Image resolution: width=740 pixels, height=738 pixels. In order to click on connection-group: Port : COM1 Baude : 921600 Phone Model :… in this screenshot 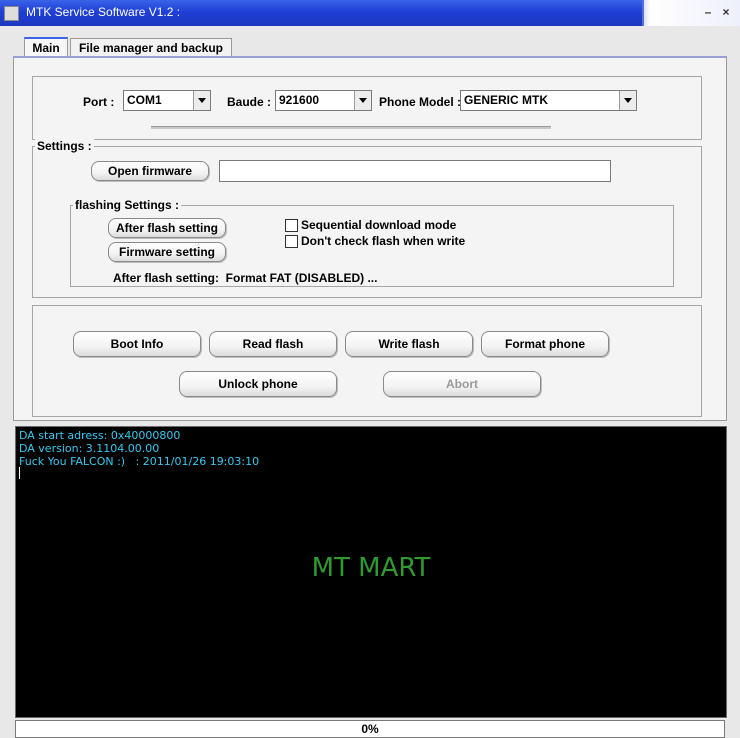, I will do `click(367, 108)`.